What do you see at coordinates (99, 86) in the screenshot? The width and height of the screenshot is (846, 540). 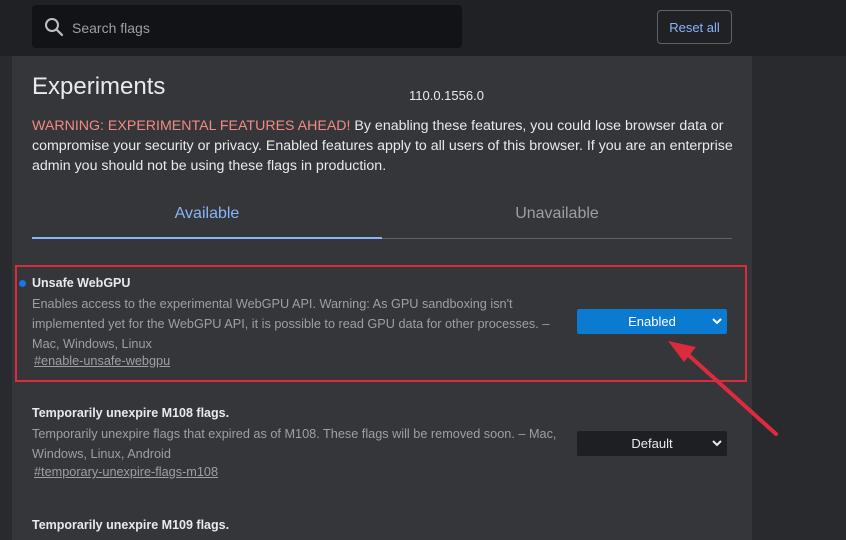 I see `page-title: Experiments` at bounding box center [99, 86].